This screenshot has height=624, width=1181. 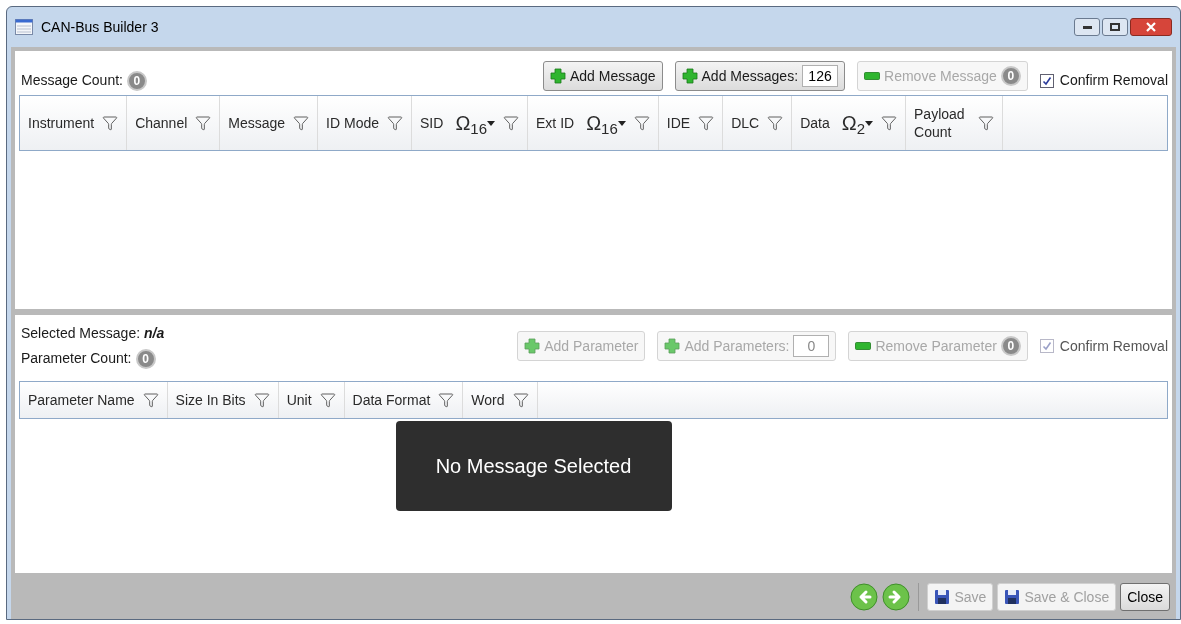 What do you see at coordinates (750, 76) in the screenshot?
I see `add-multiple-label: Add Messages:` at bounding box center [750, 76].